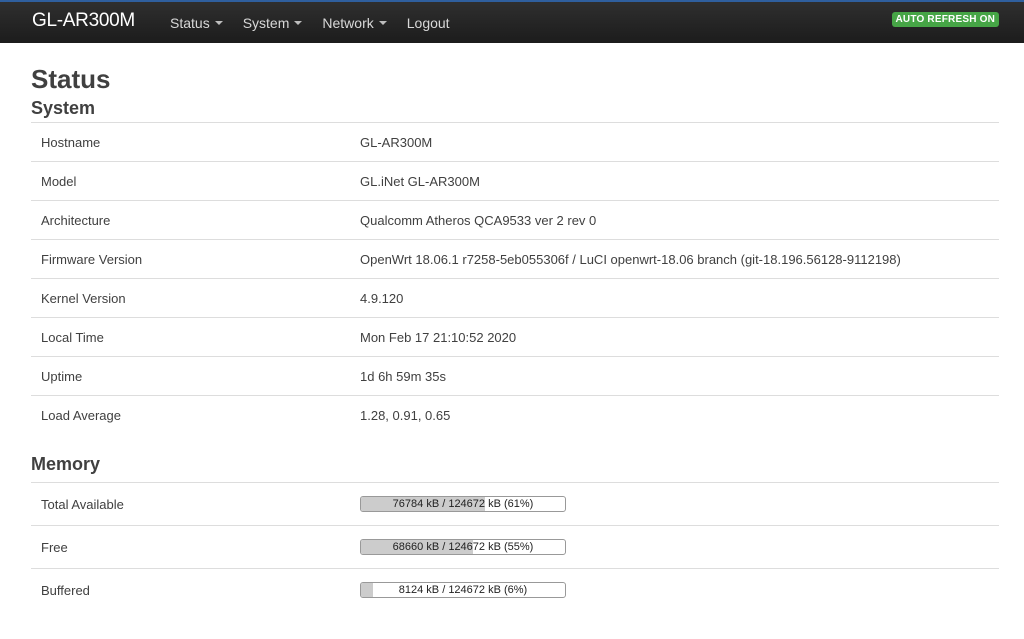 This screenshot has height=639, width=1024. What do you see at coordinates (679, 589) in the screenshot?
I see `row-value: 8124 kB / 124672 kB (6%)` at bounding box center [679, 589].